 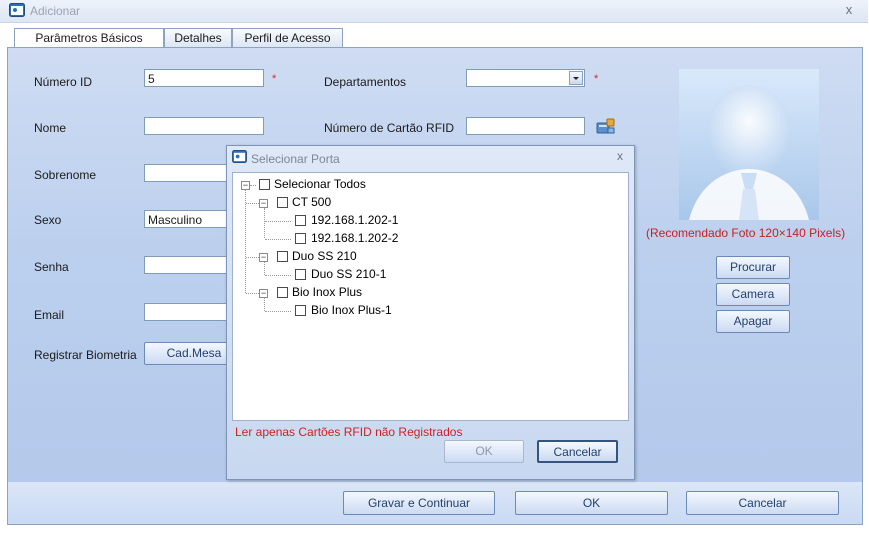 What do you see at coordinates (351, 310) in the screenshot?
I see `tree-item-port: Bio Inox Plus-1` at bounding box center [351, 310].